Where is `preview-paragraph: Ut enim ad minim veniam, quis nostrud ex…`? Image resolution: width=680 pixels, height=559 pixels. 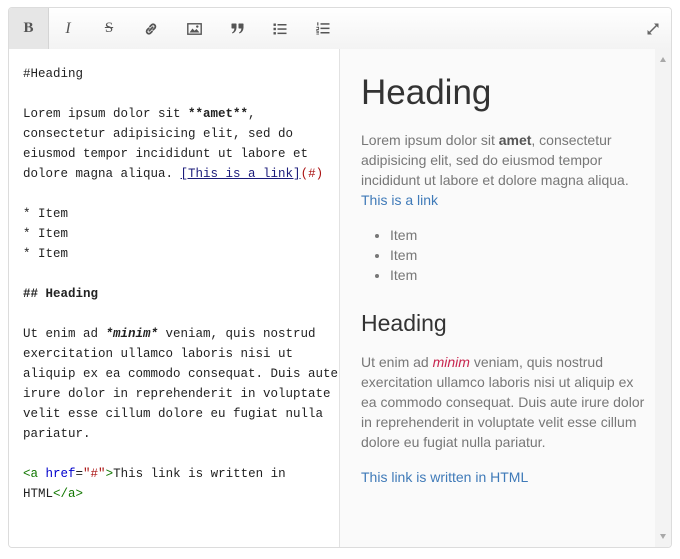 preview-paragraph: Ut enim ad minim veniam, quis nostrud ex… is located at coordinates (503, 402).